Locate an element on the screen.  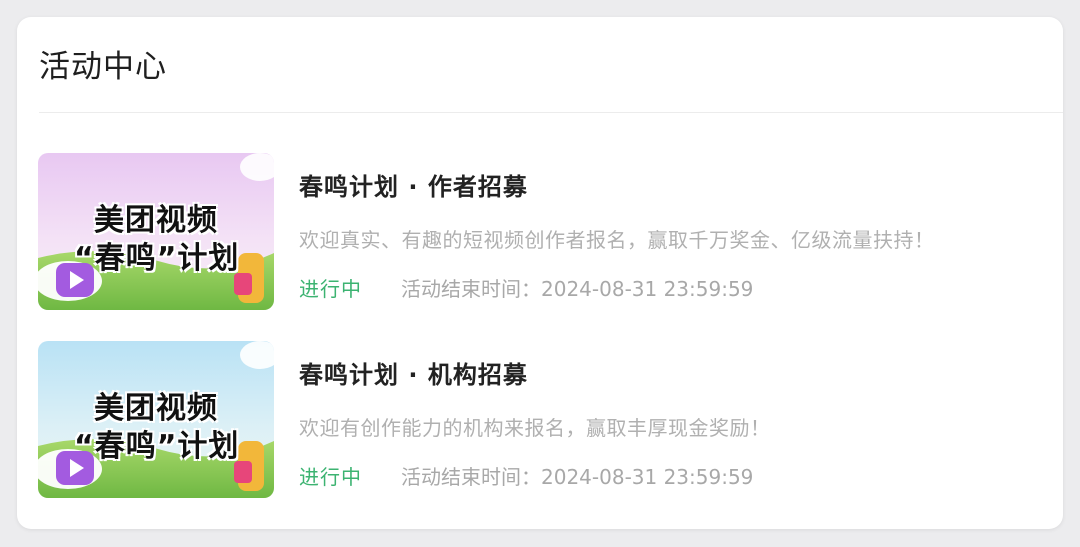
activity-description: 欢迎有创作能力的机构来报名，赢取丰厚现金奖励！ is located at coordinates (535, 428).